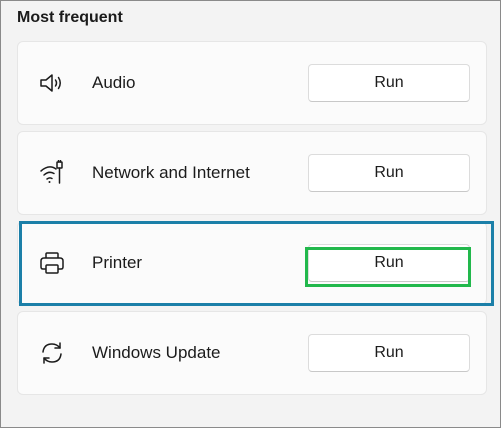 The image size is (501, 428). Describe the element at coordinates (52, 353) in the screenshot. I see `sync-icon` at that location.